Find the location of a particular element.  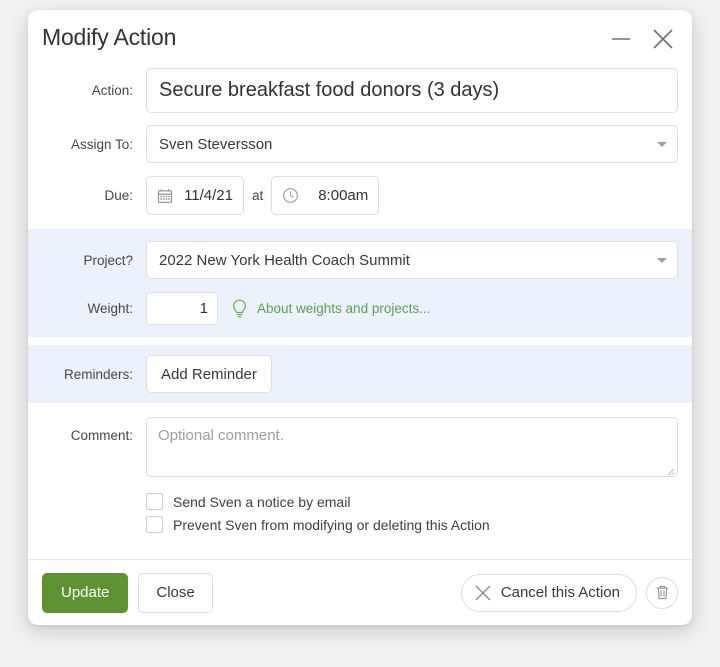

cancel-this-action-label: Cancel this Action is located at coordinates (560, 592).